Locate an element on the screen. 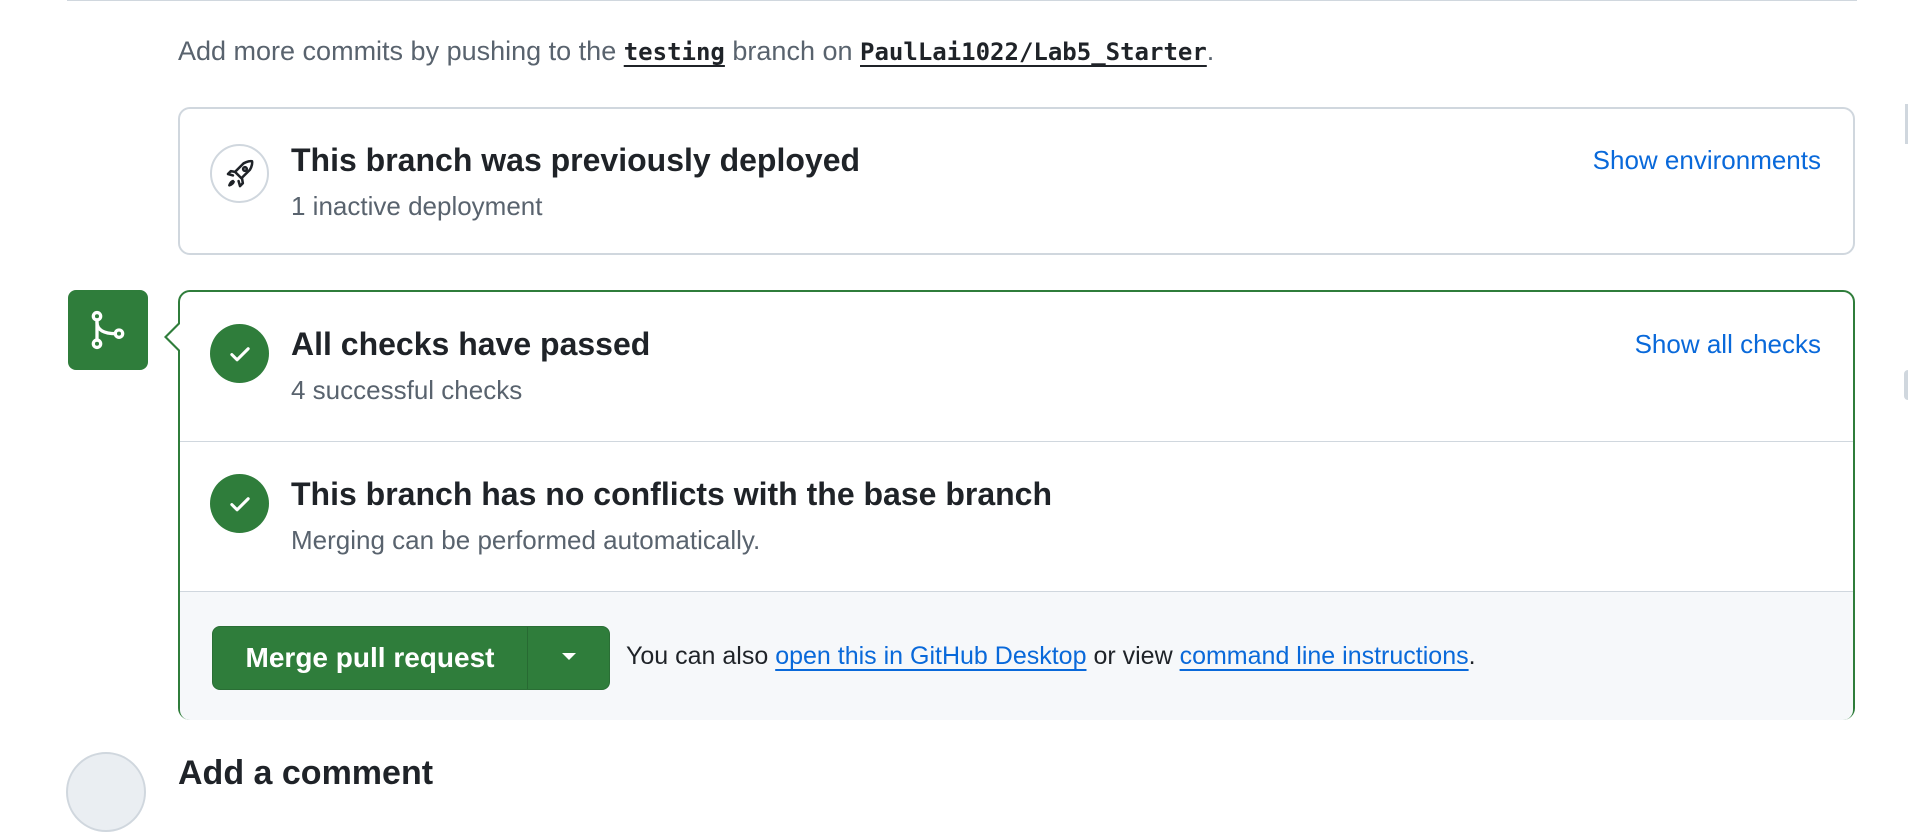 The height and width of the screenshot is (832, 1908). merge-note-middle: or view is located at coordinates (1133, 656).